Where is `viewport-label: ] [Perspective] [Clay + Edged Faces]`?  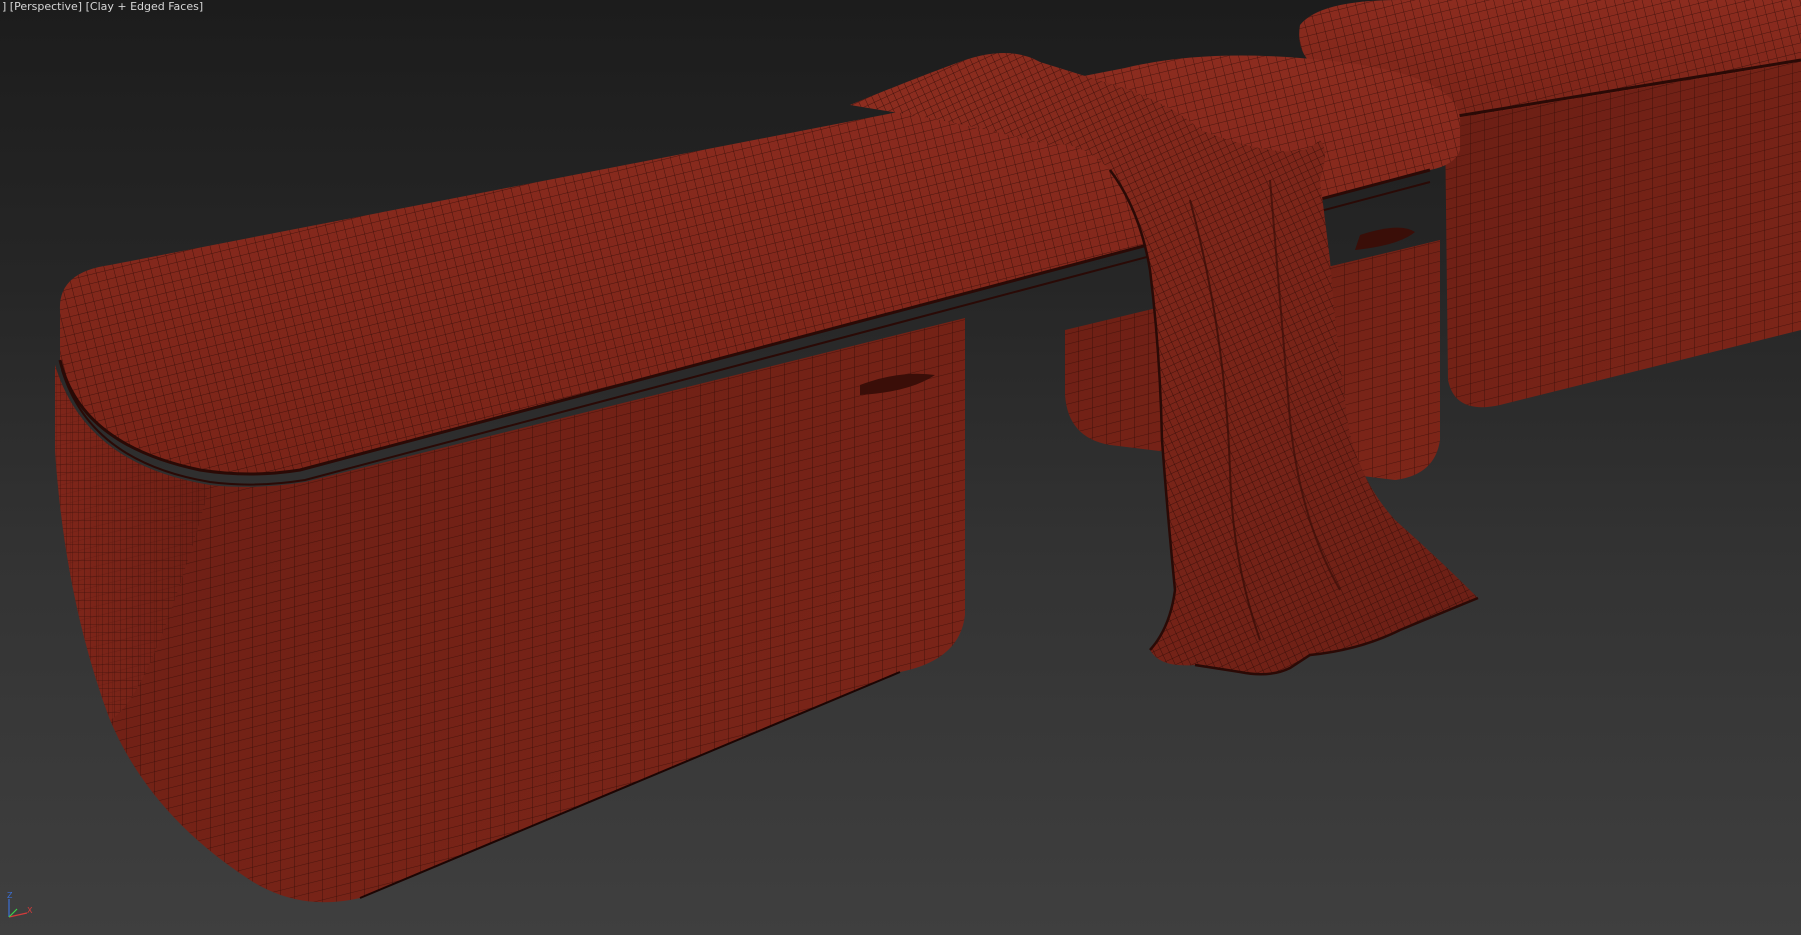
viewport-label: ] [Perspective] [Clay + Edged Faces] is located at coordinates (102, 6).